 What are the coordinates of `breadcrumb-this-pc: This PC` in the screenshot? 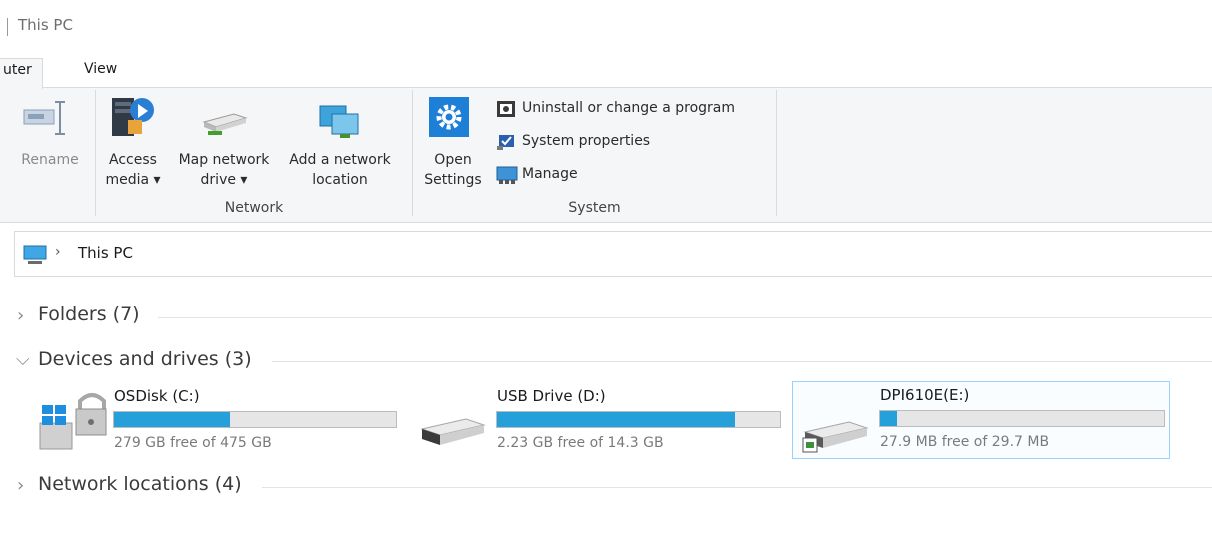 It's located at (105, 253).